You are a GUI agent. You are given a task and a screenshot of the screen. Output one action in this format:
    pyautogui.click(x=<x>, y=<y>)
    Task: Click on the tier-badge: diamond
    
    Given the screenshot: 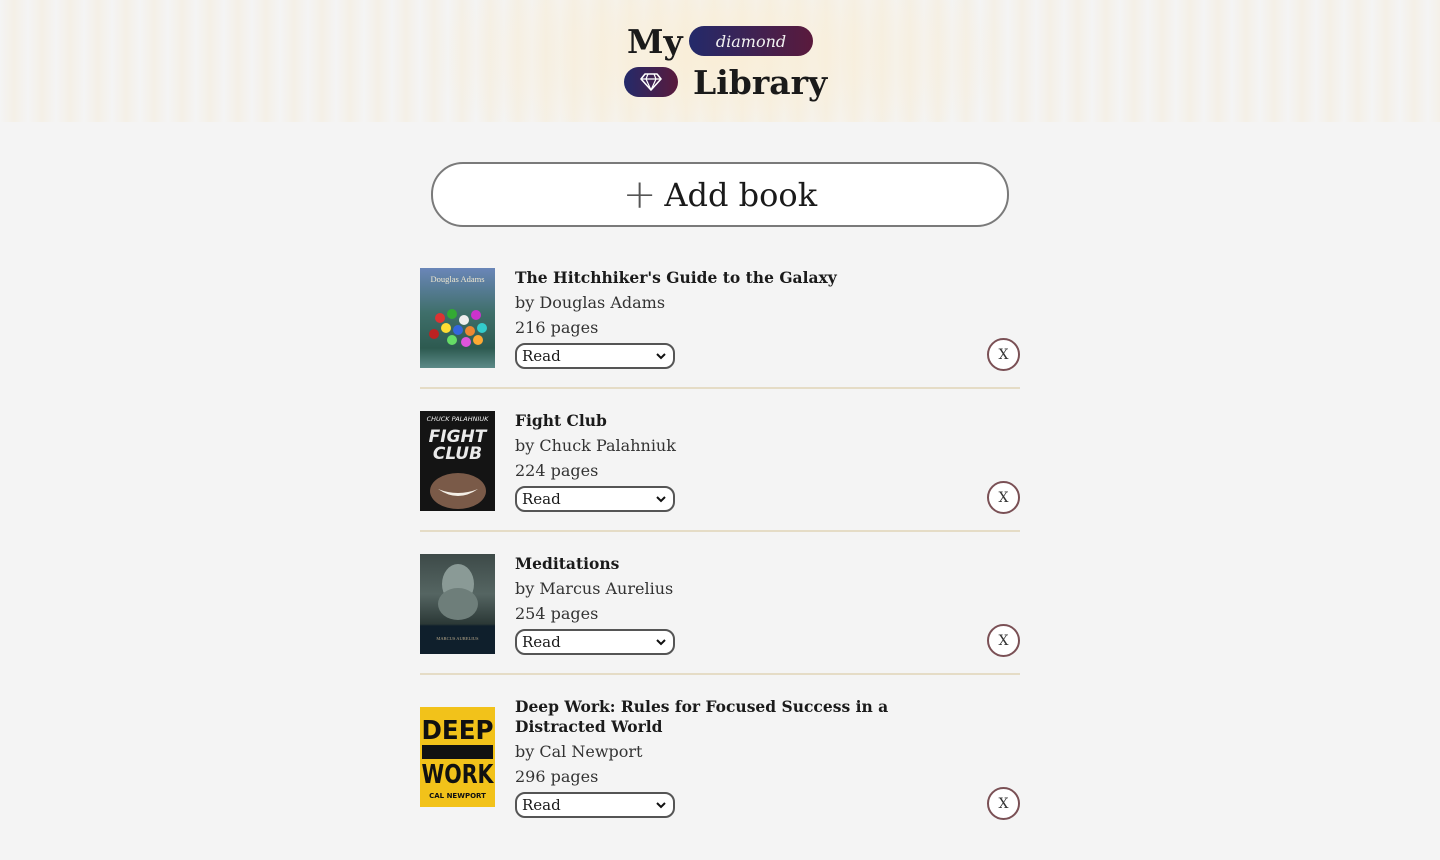 What is the action you would take?
    pyautogui.click(x=751, y=41)
    